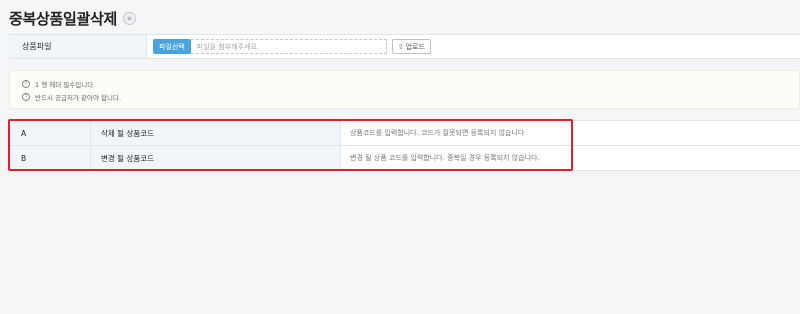  I want to click on column-name: 변경 될 상품코드, so click(216, 158).